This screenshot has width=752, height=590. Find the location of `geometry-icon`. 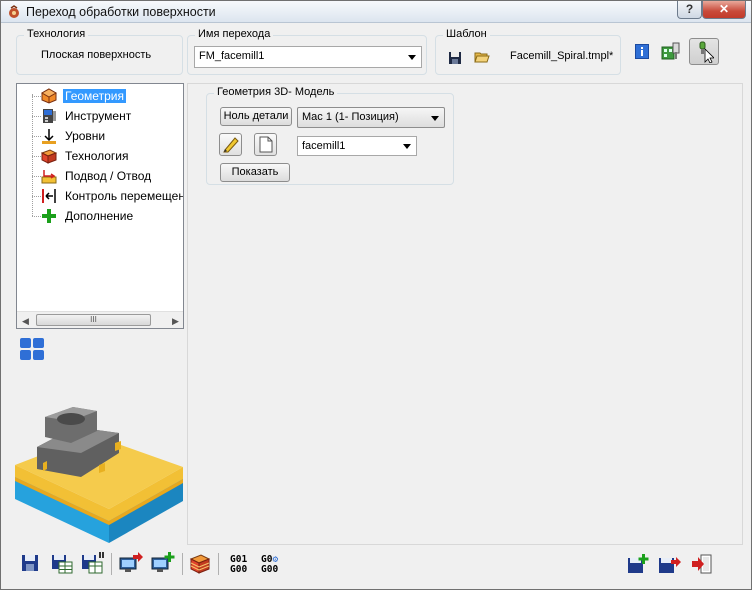

geometry-icon is located at coordinates (49, 96).